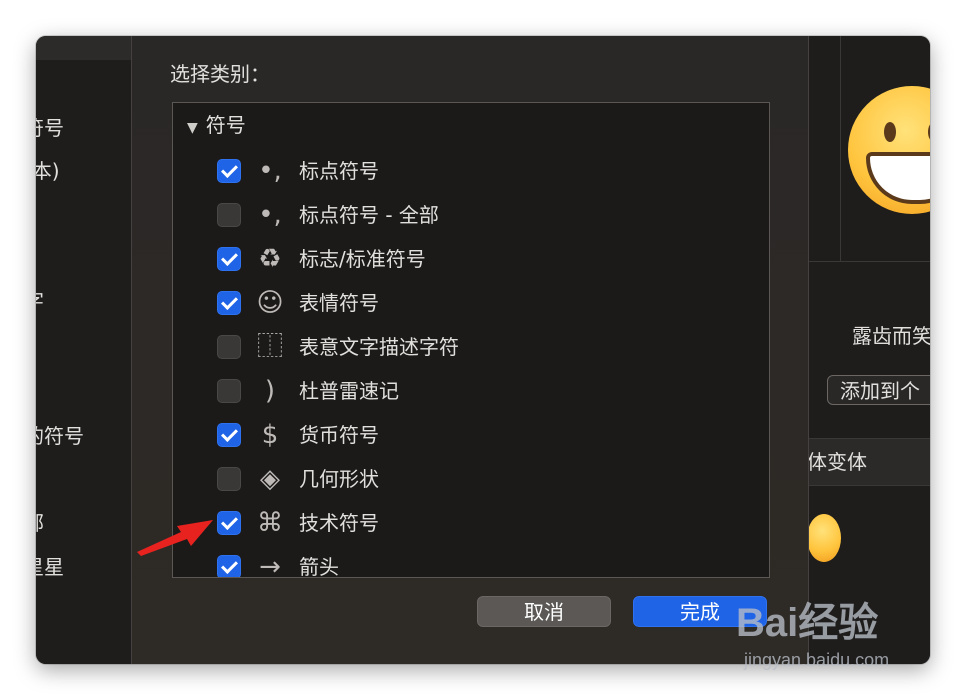  What do you see at coordinates (319, 566) in the screenshot?
I see `category-label: 箭头` at bounding box center [319, 566].